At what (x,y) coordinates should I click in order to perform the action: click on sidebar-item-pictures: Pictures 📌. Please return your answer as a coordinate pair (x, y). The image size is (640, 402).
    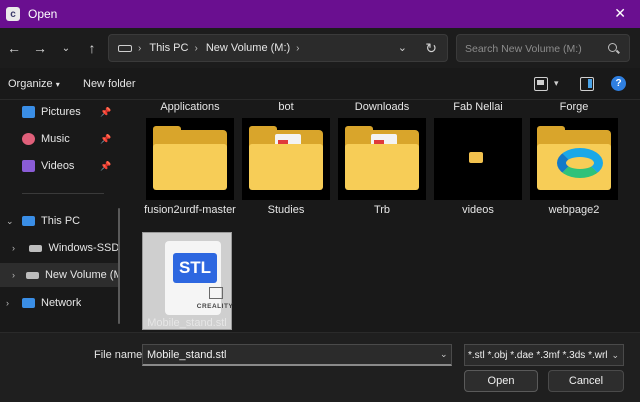
    Looking at the image, I should click on (59, 112).